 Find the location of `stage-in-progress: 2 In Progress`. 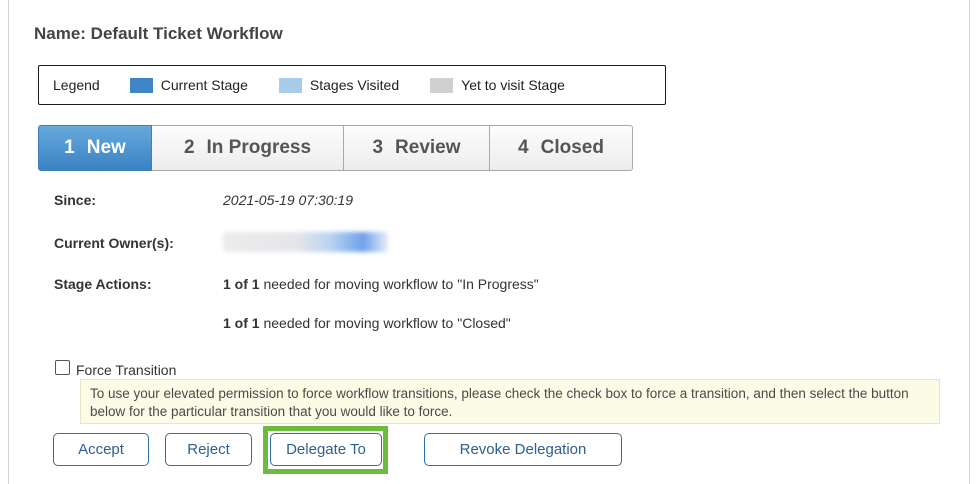

stage-in-progress: 2 In Progress is located at coordinates (248, 148).